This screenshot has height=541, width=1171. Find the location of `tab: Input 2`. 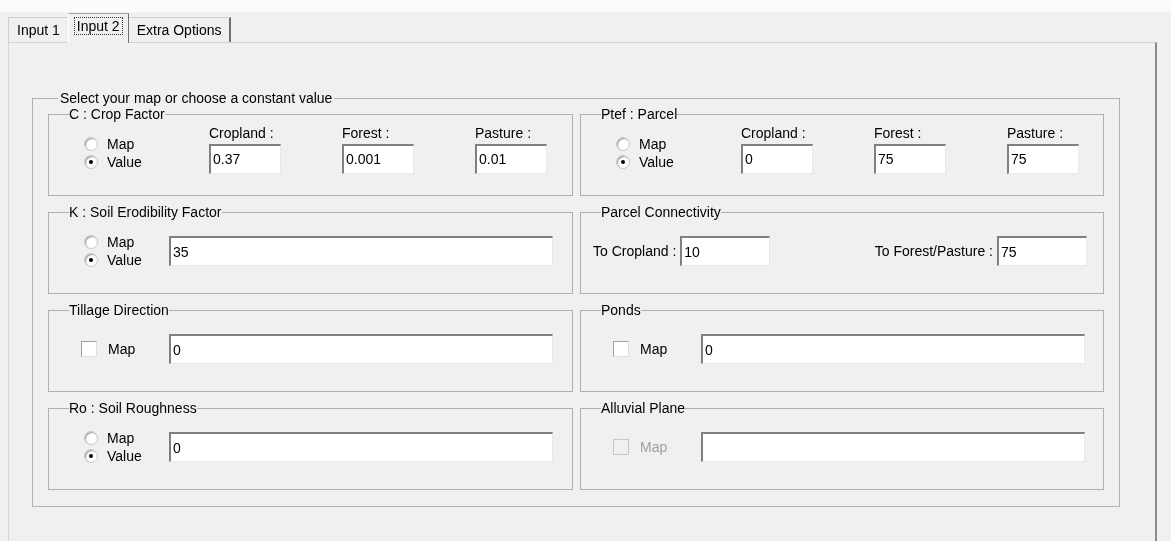

tab: Input 2 is located at coordinates (98, 28).